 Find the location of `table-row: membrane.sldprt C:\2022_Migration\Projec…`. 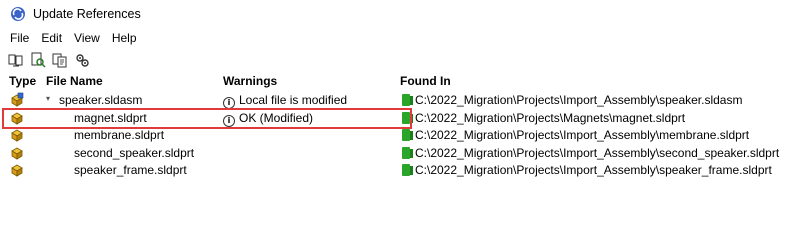

table-row: membrane.sldprt C:\2022_Migration\Projec… is located at coordinates (399, 135).